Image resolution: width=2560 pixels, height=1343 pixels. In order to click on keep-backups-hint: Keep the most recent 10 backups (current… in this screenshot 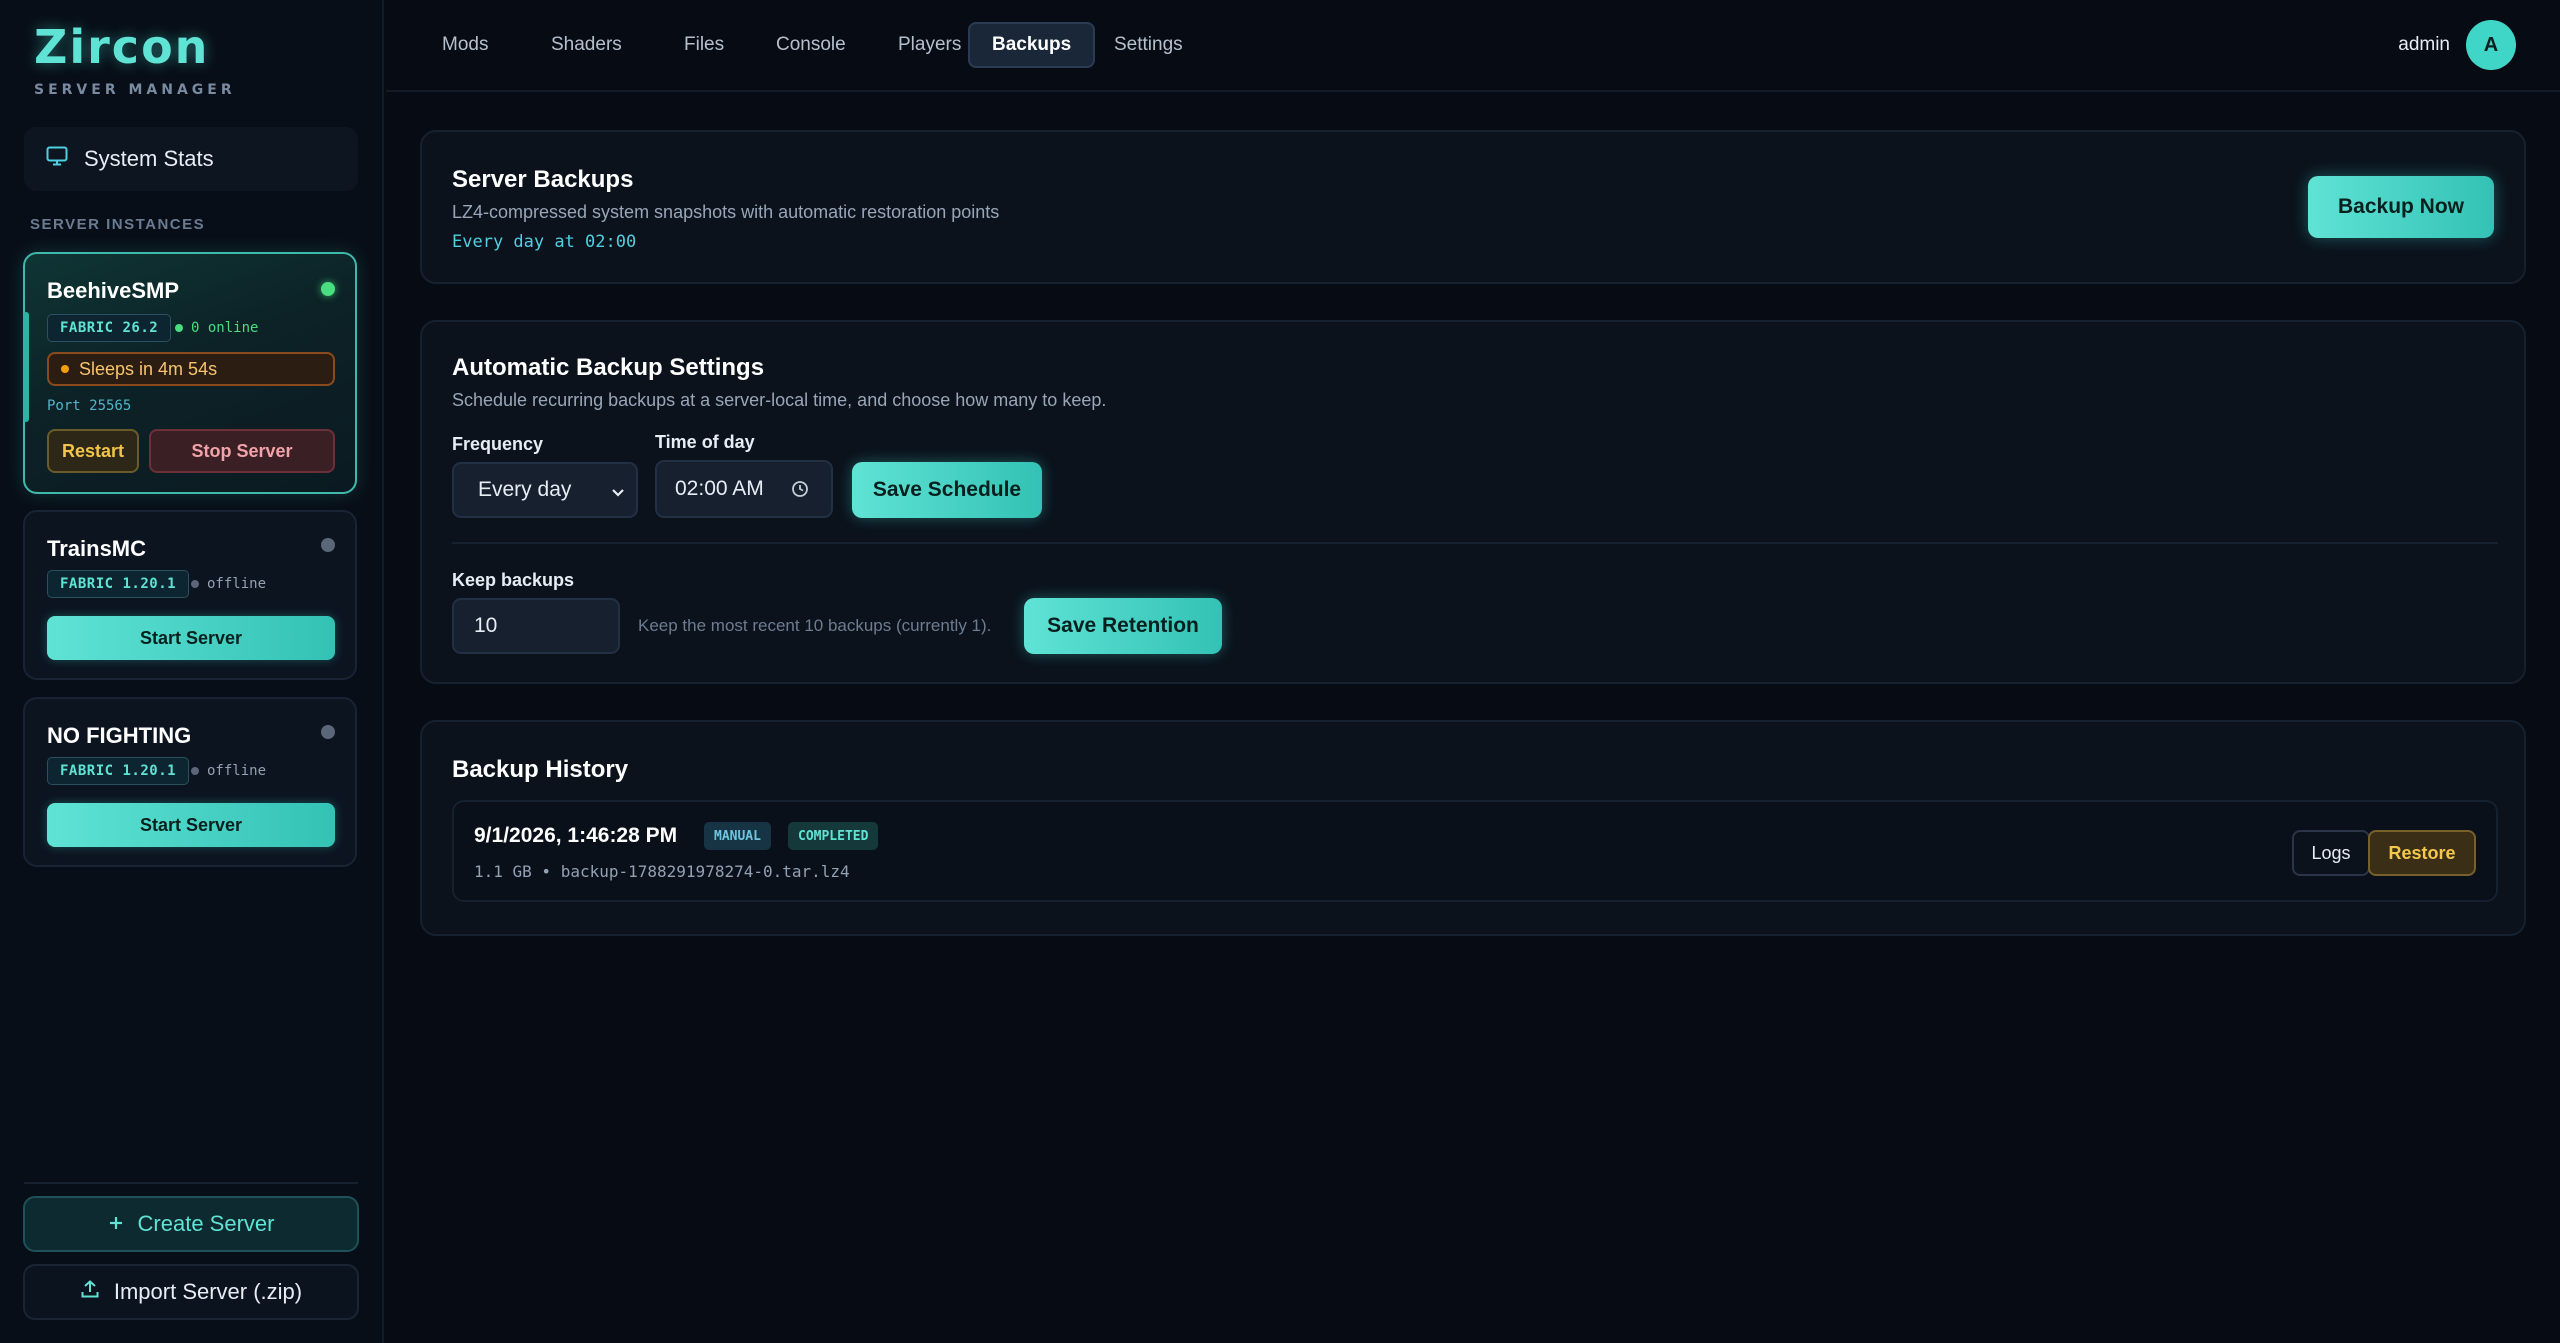, I will do `click(815, 625)`.